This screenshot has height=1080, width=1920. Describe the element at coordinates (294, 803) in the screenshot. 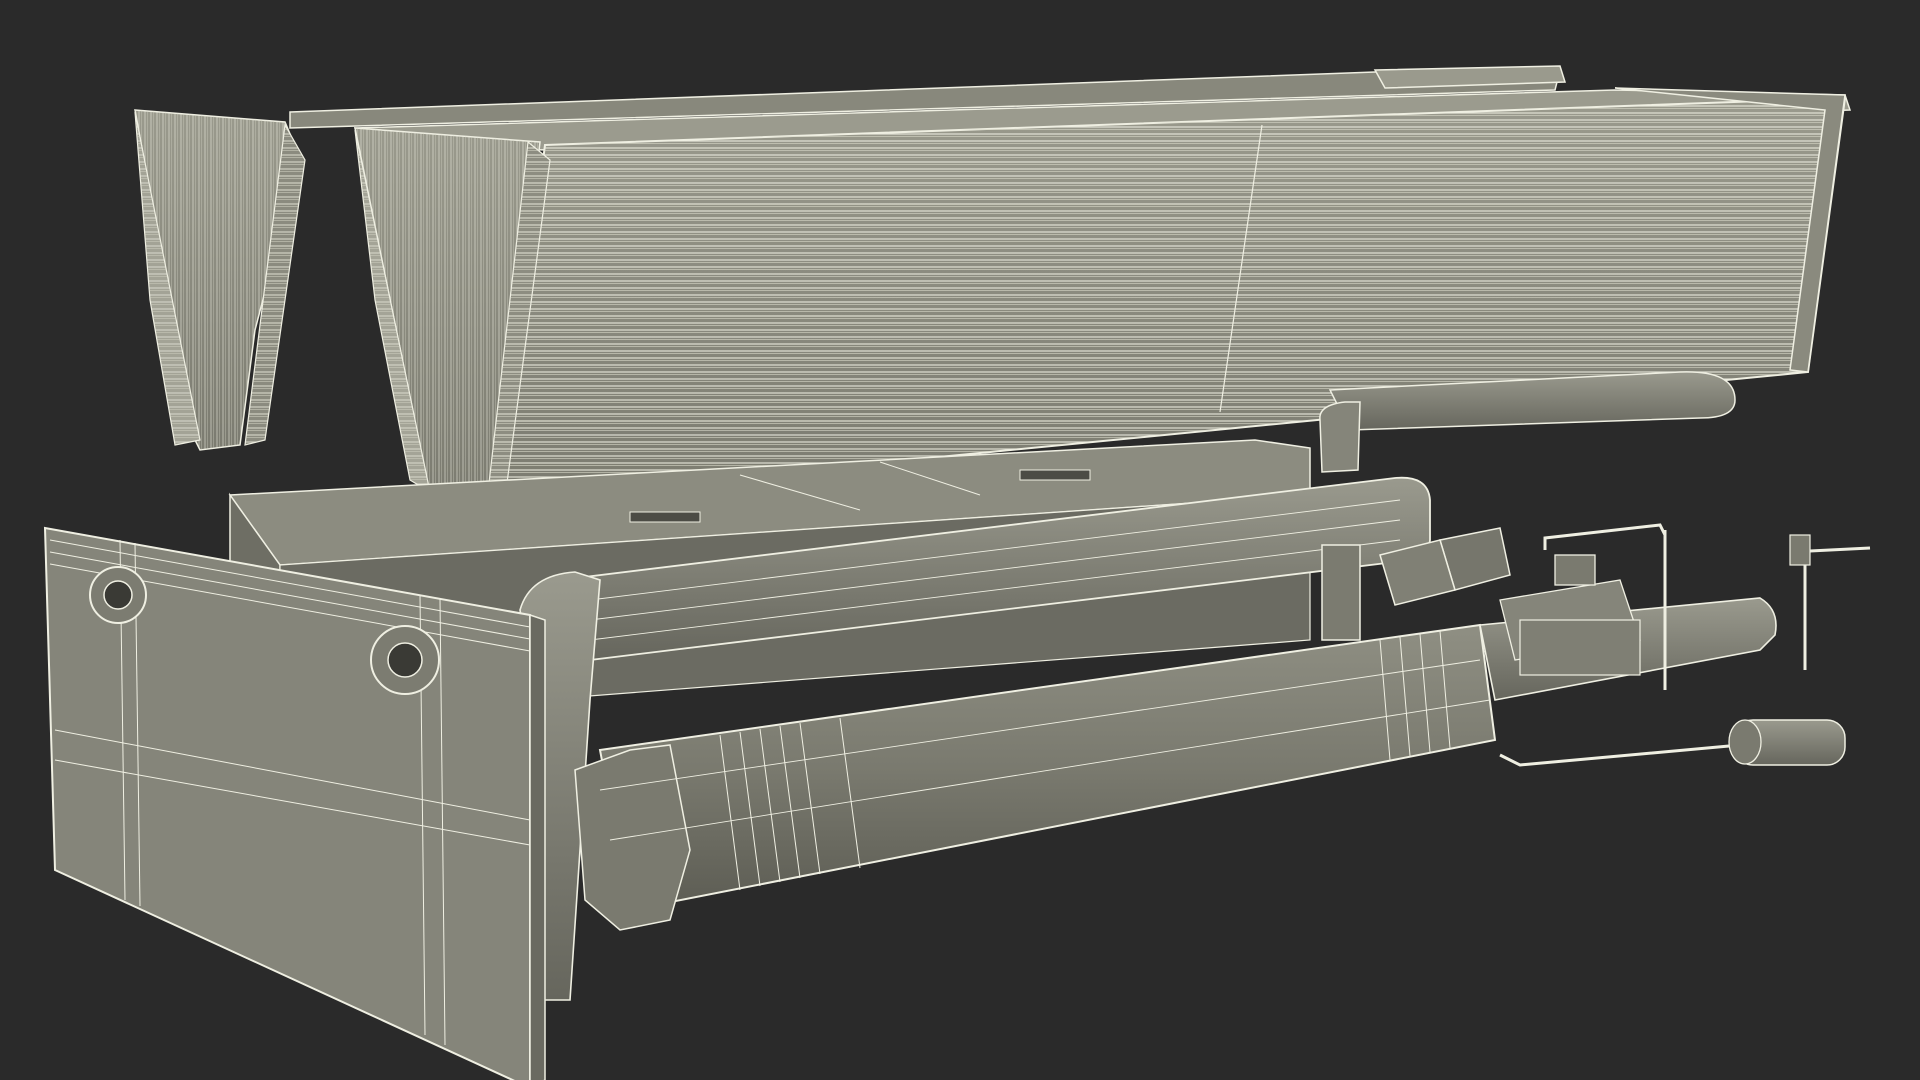

I see `end-plate` at that location.